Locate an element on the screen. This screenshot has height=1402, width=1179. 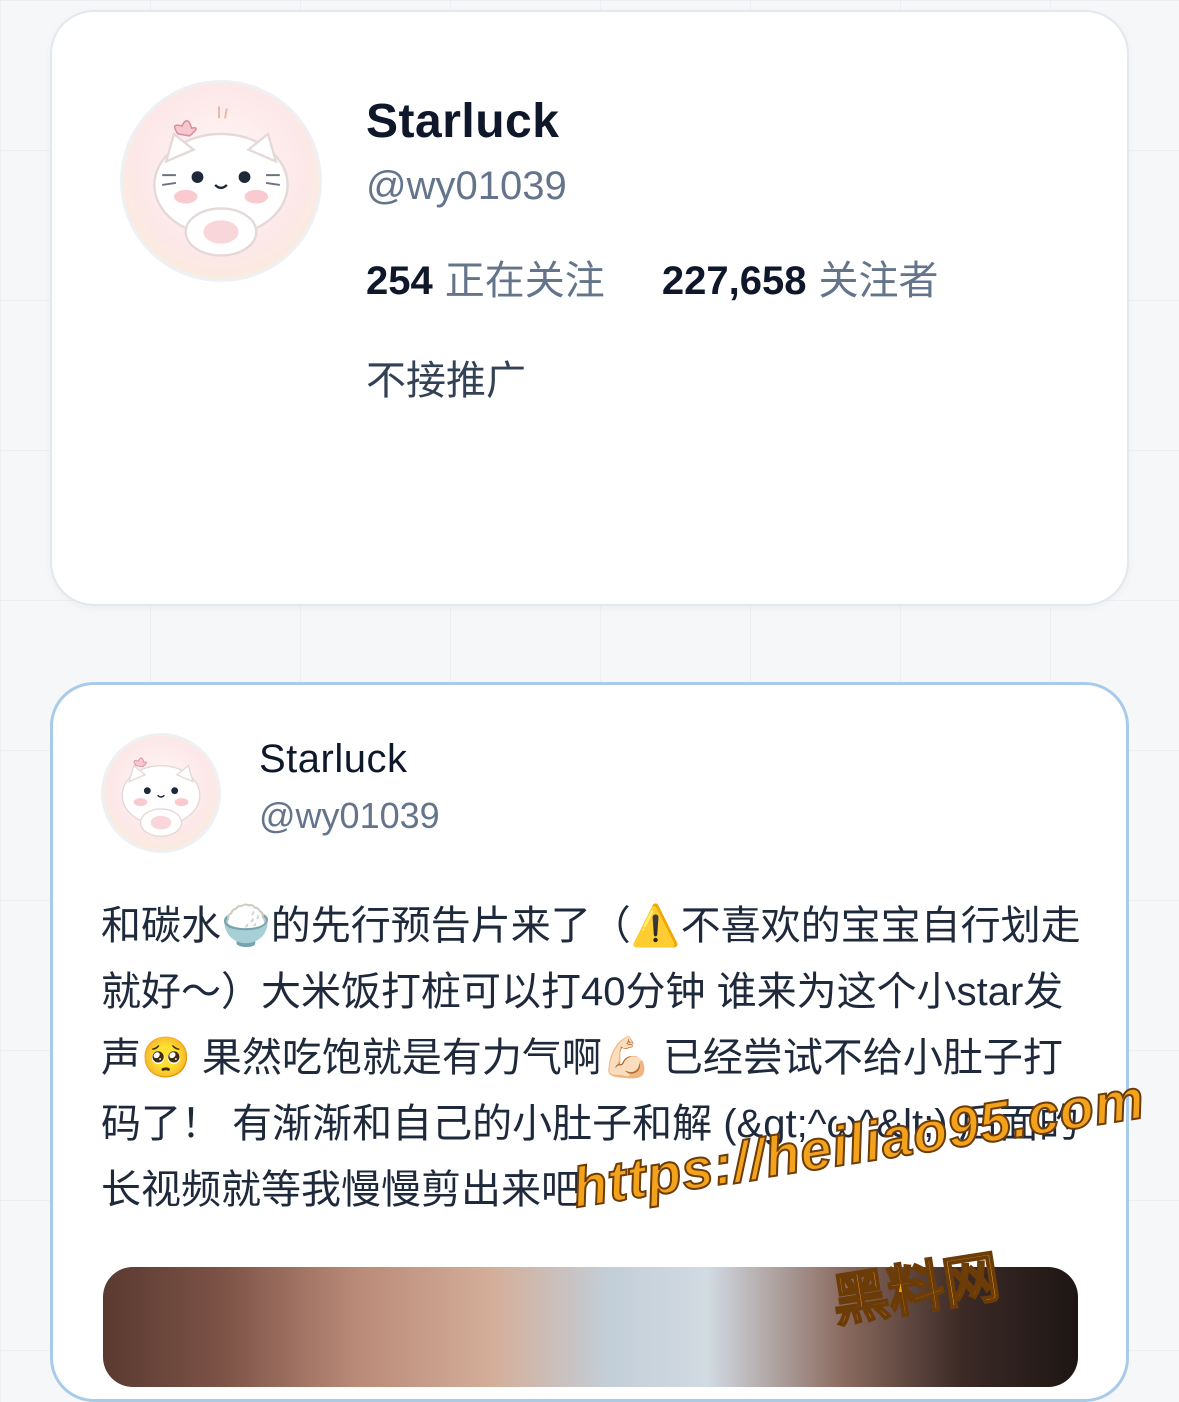
post-avatar-icon is located at coordinates (161, 793).